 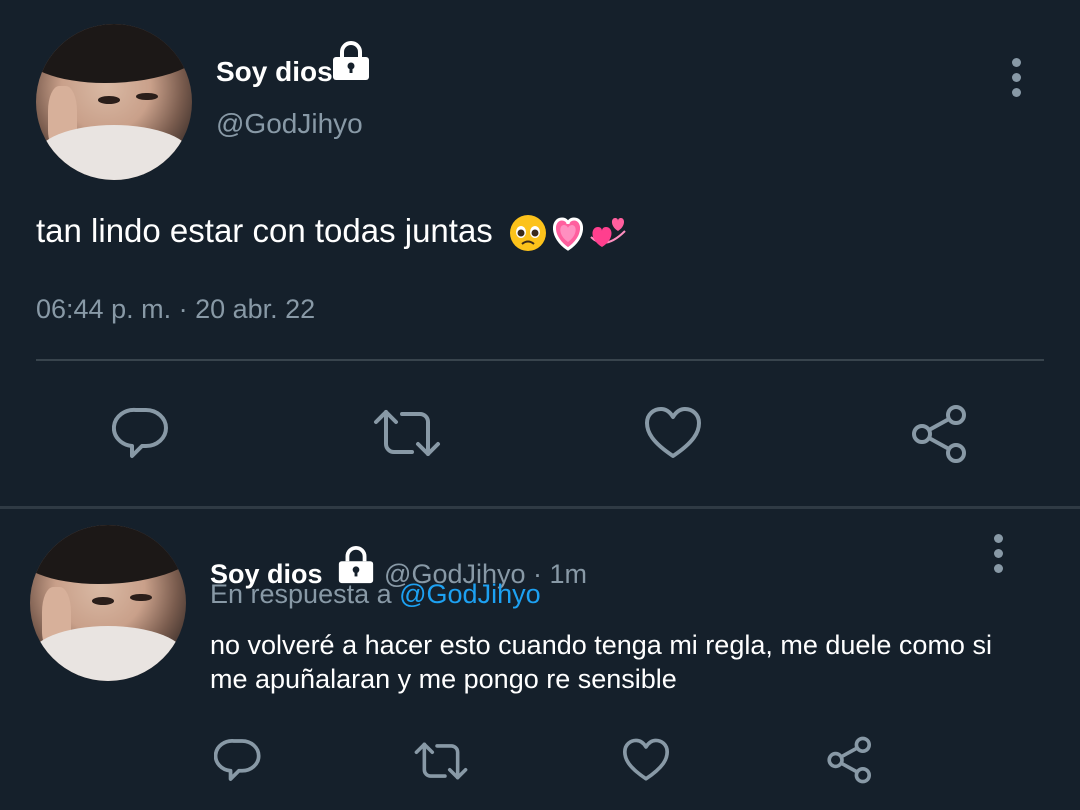 I want to click on tweet-text: tan lindo estar con todas juntas, so click(x=332, y=232).